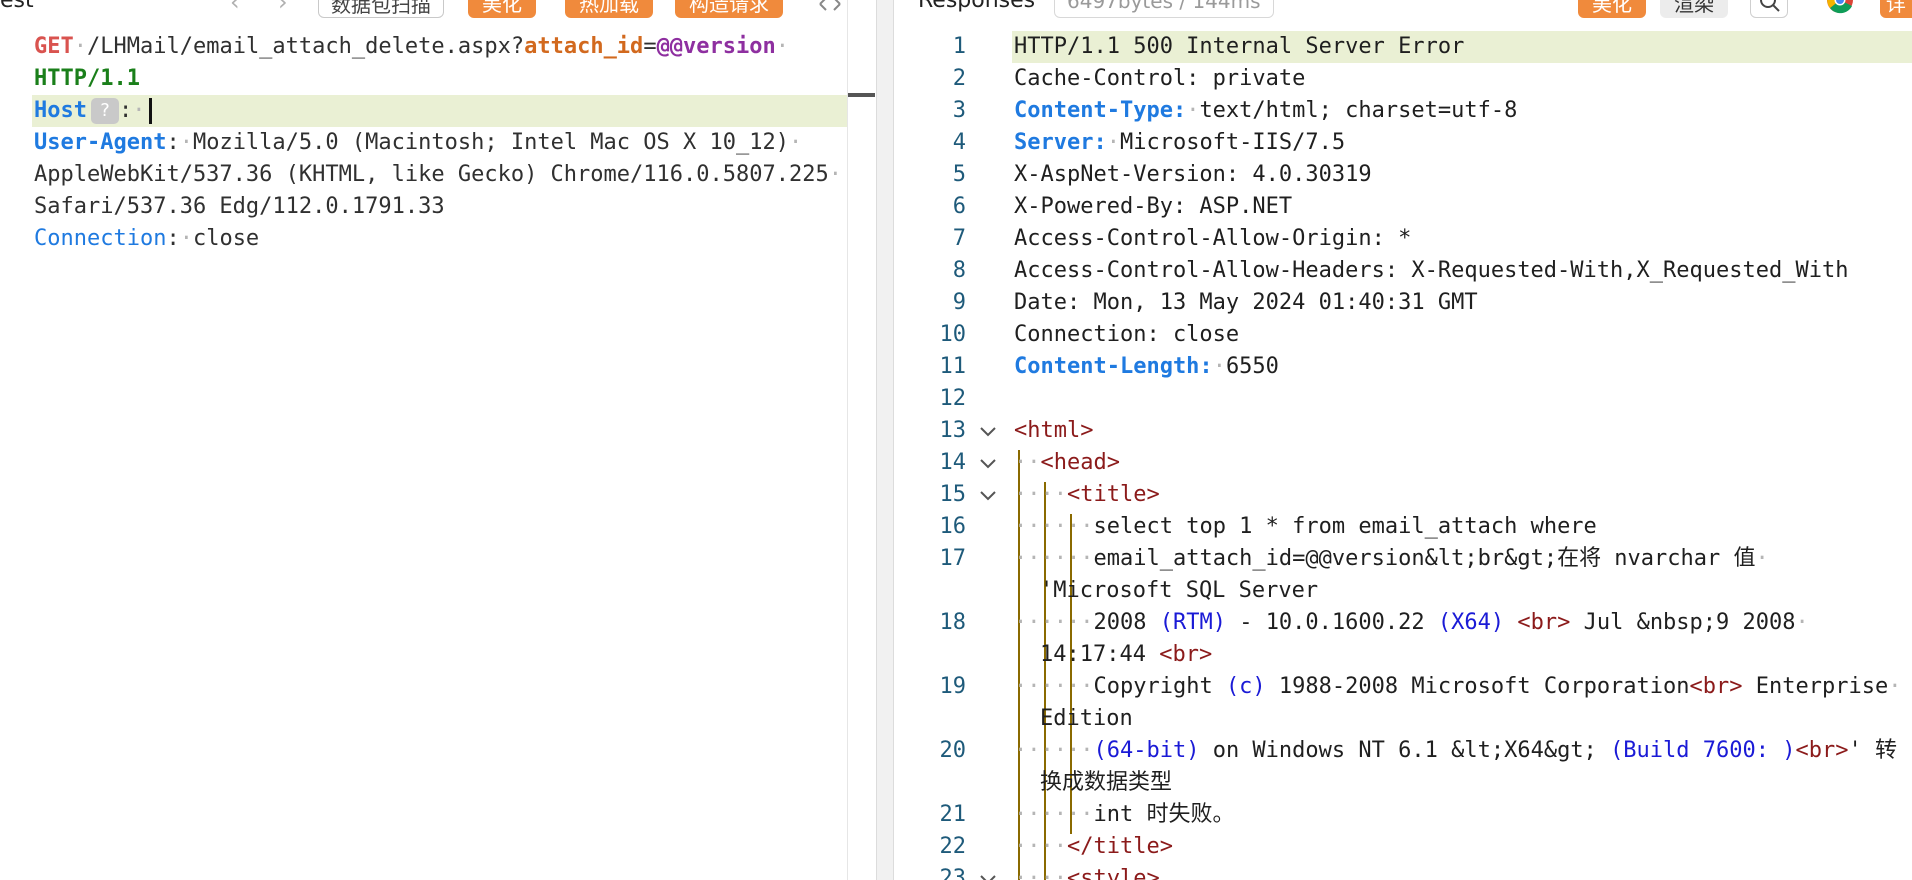 This screenshot has width=1912, height=880. What do you see at coordinates (959, 302) in the screenshot?
I see `line-number: 9` at bounding box center [959, 302].